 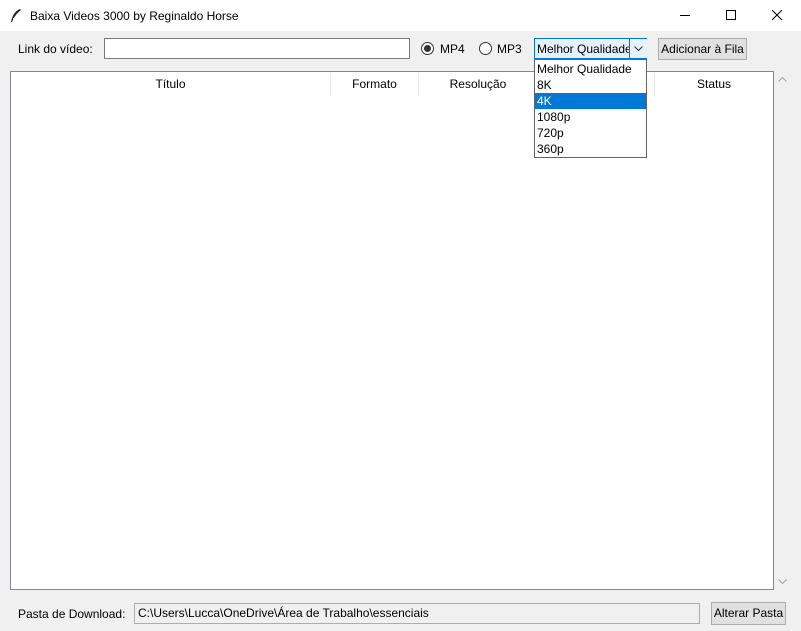 I want to click on link-label: Link do vídeo:, so click(x=55, y=49).